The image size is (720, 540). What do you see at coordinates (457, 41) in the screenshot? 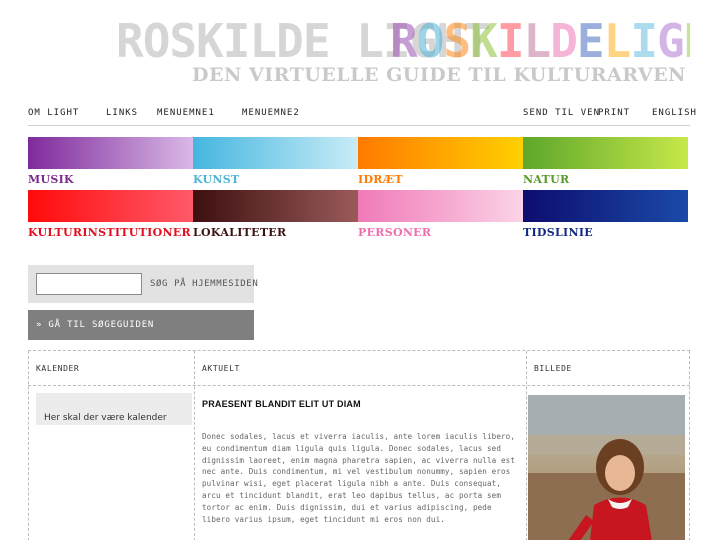
I see `logo-letter: S` at bounding box center [457, 41].